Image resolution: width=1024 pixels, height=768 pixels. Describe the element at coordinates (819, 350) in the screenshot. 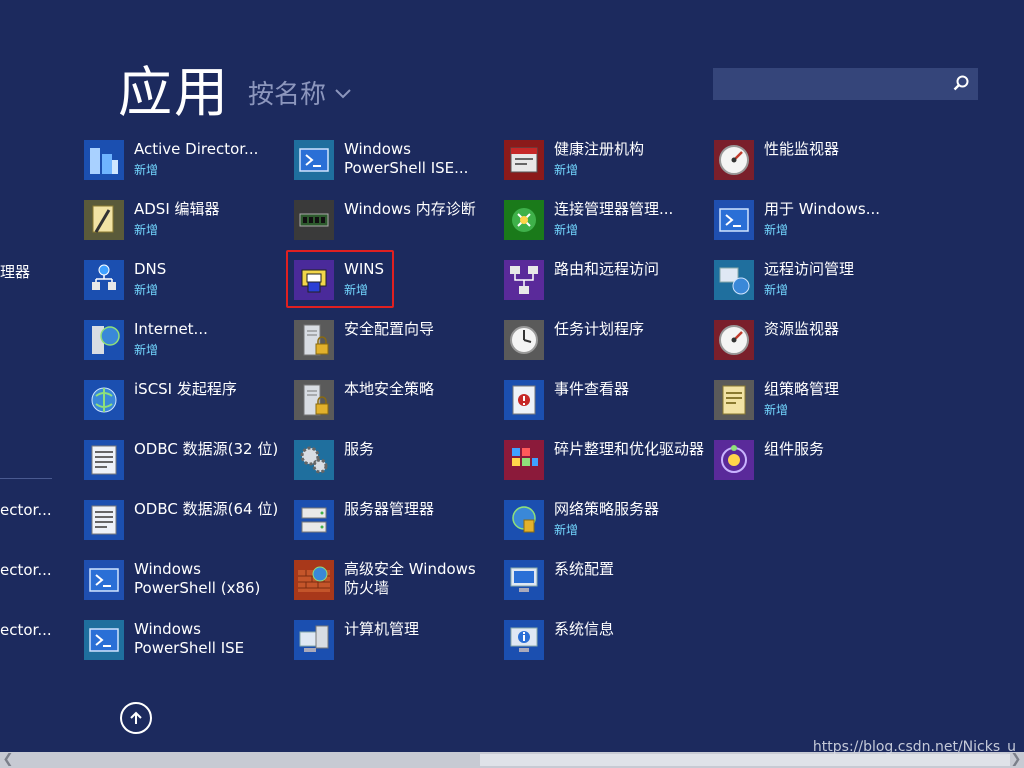

I see `app-tile: 资源监视器` at that location.